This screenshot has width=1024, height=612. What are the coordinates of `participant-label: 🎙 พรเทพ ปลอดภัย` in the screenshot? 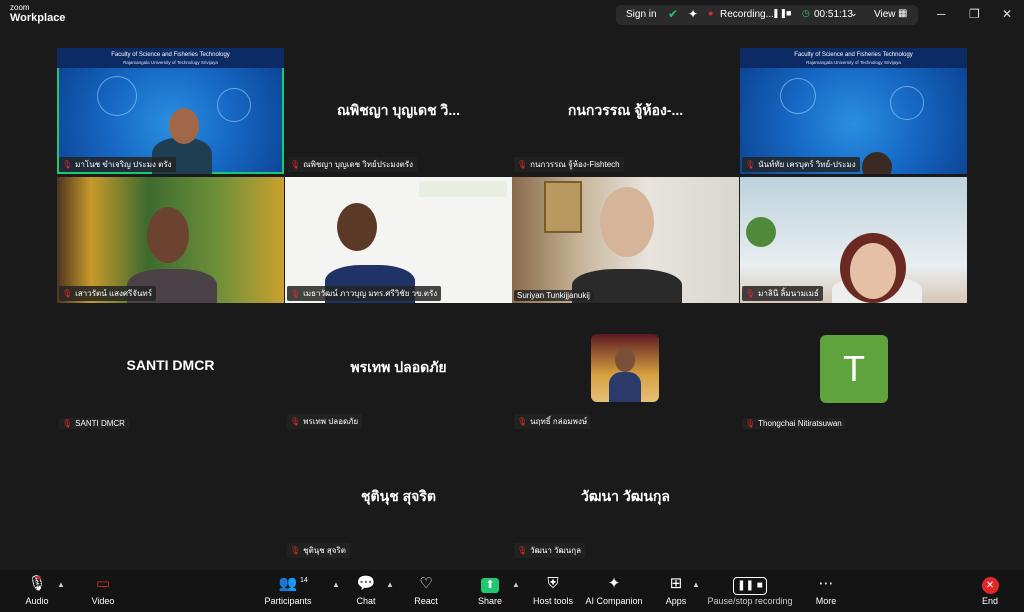 It's located at (325, 421).